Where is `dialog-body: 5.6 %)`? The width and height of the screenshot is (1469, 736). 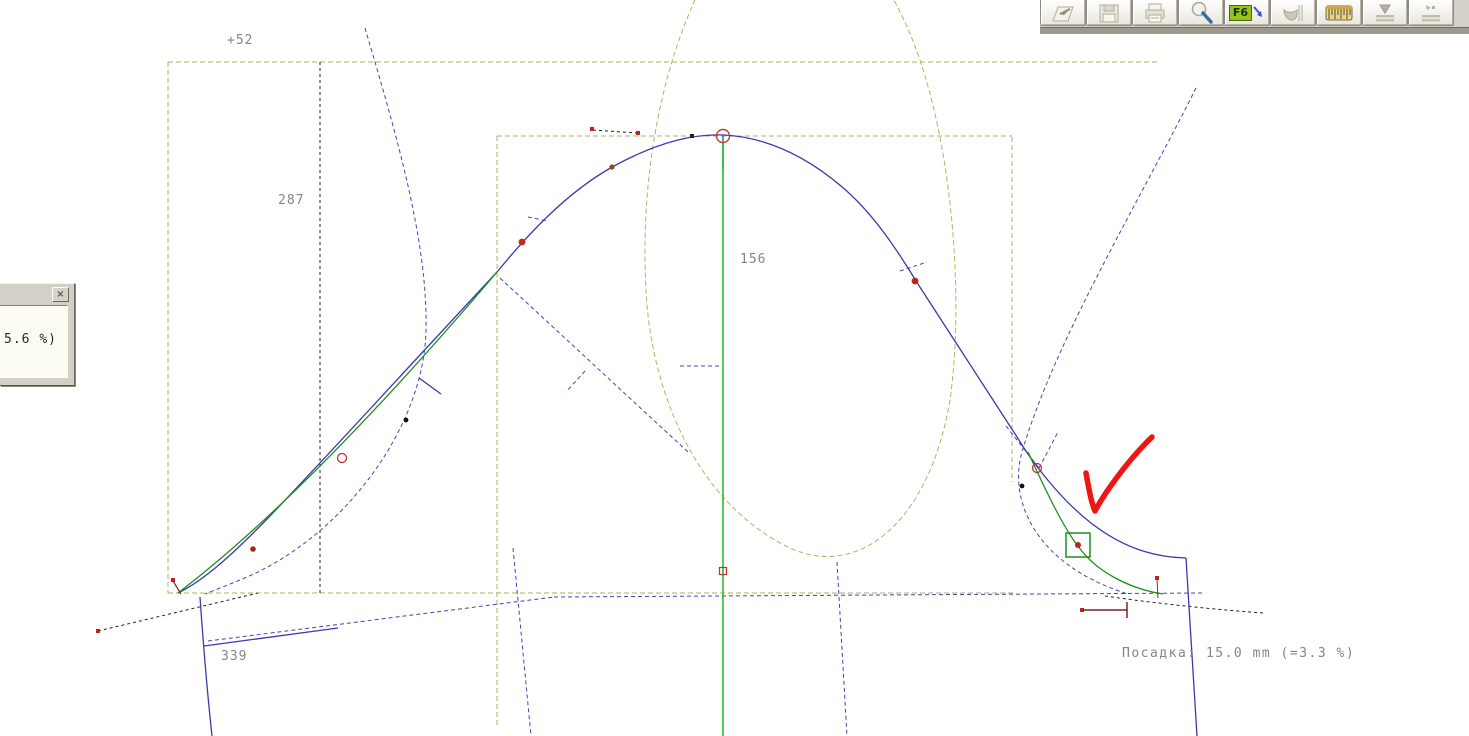 dialog-body: 5.6 %) is located at coordinates (34, 341).